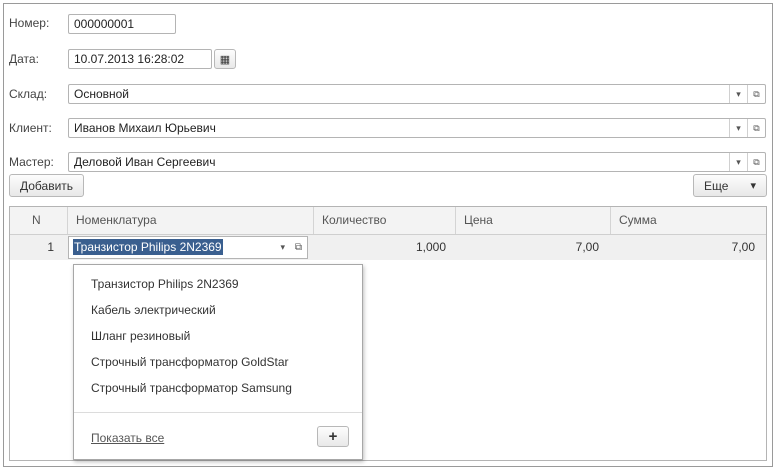 The width and height of the screenshot is (778, 472). I want to click on client-field: Иванов Михаил Юрьевич ▾ ⧉, so click(417, 128).